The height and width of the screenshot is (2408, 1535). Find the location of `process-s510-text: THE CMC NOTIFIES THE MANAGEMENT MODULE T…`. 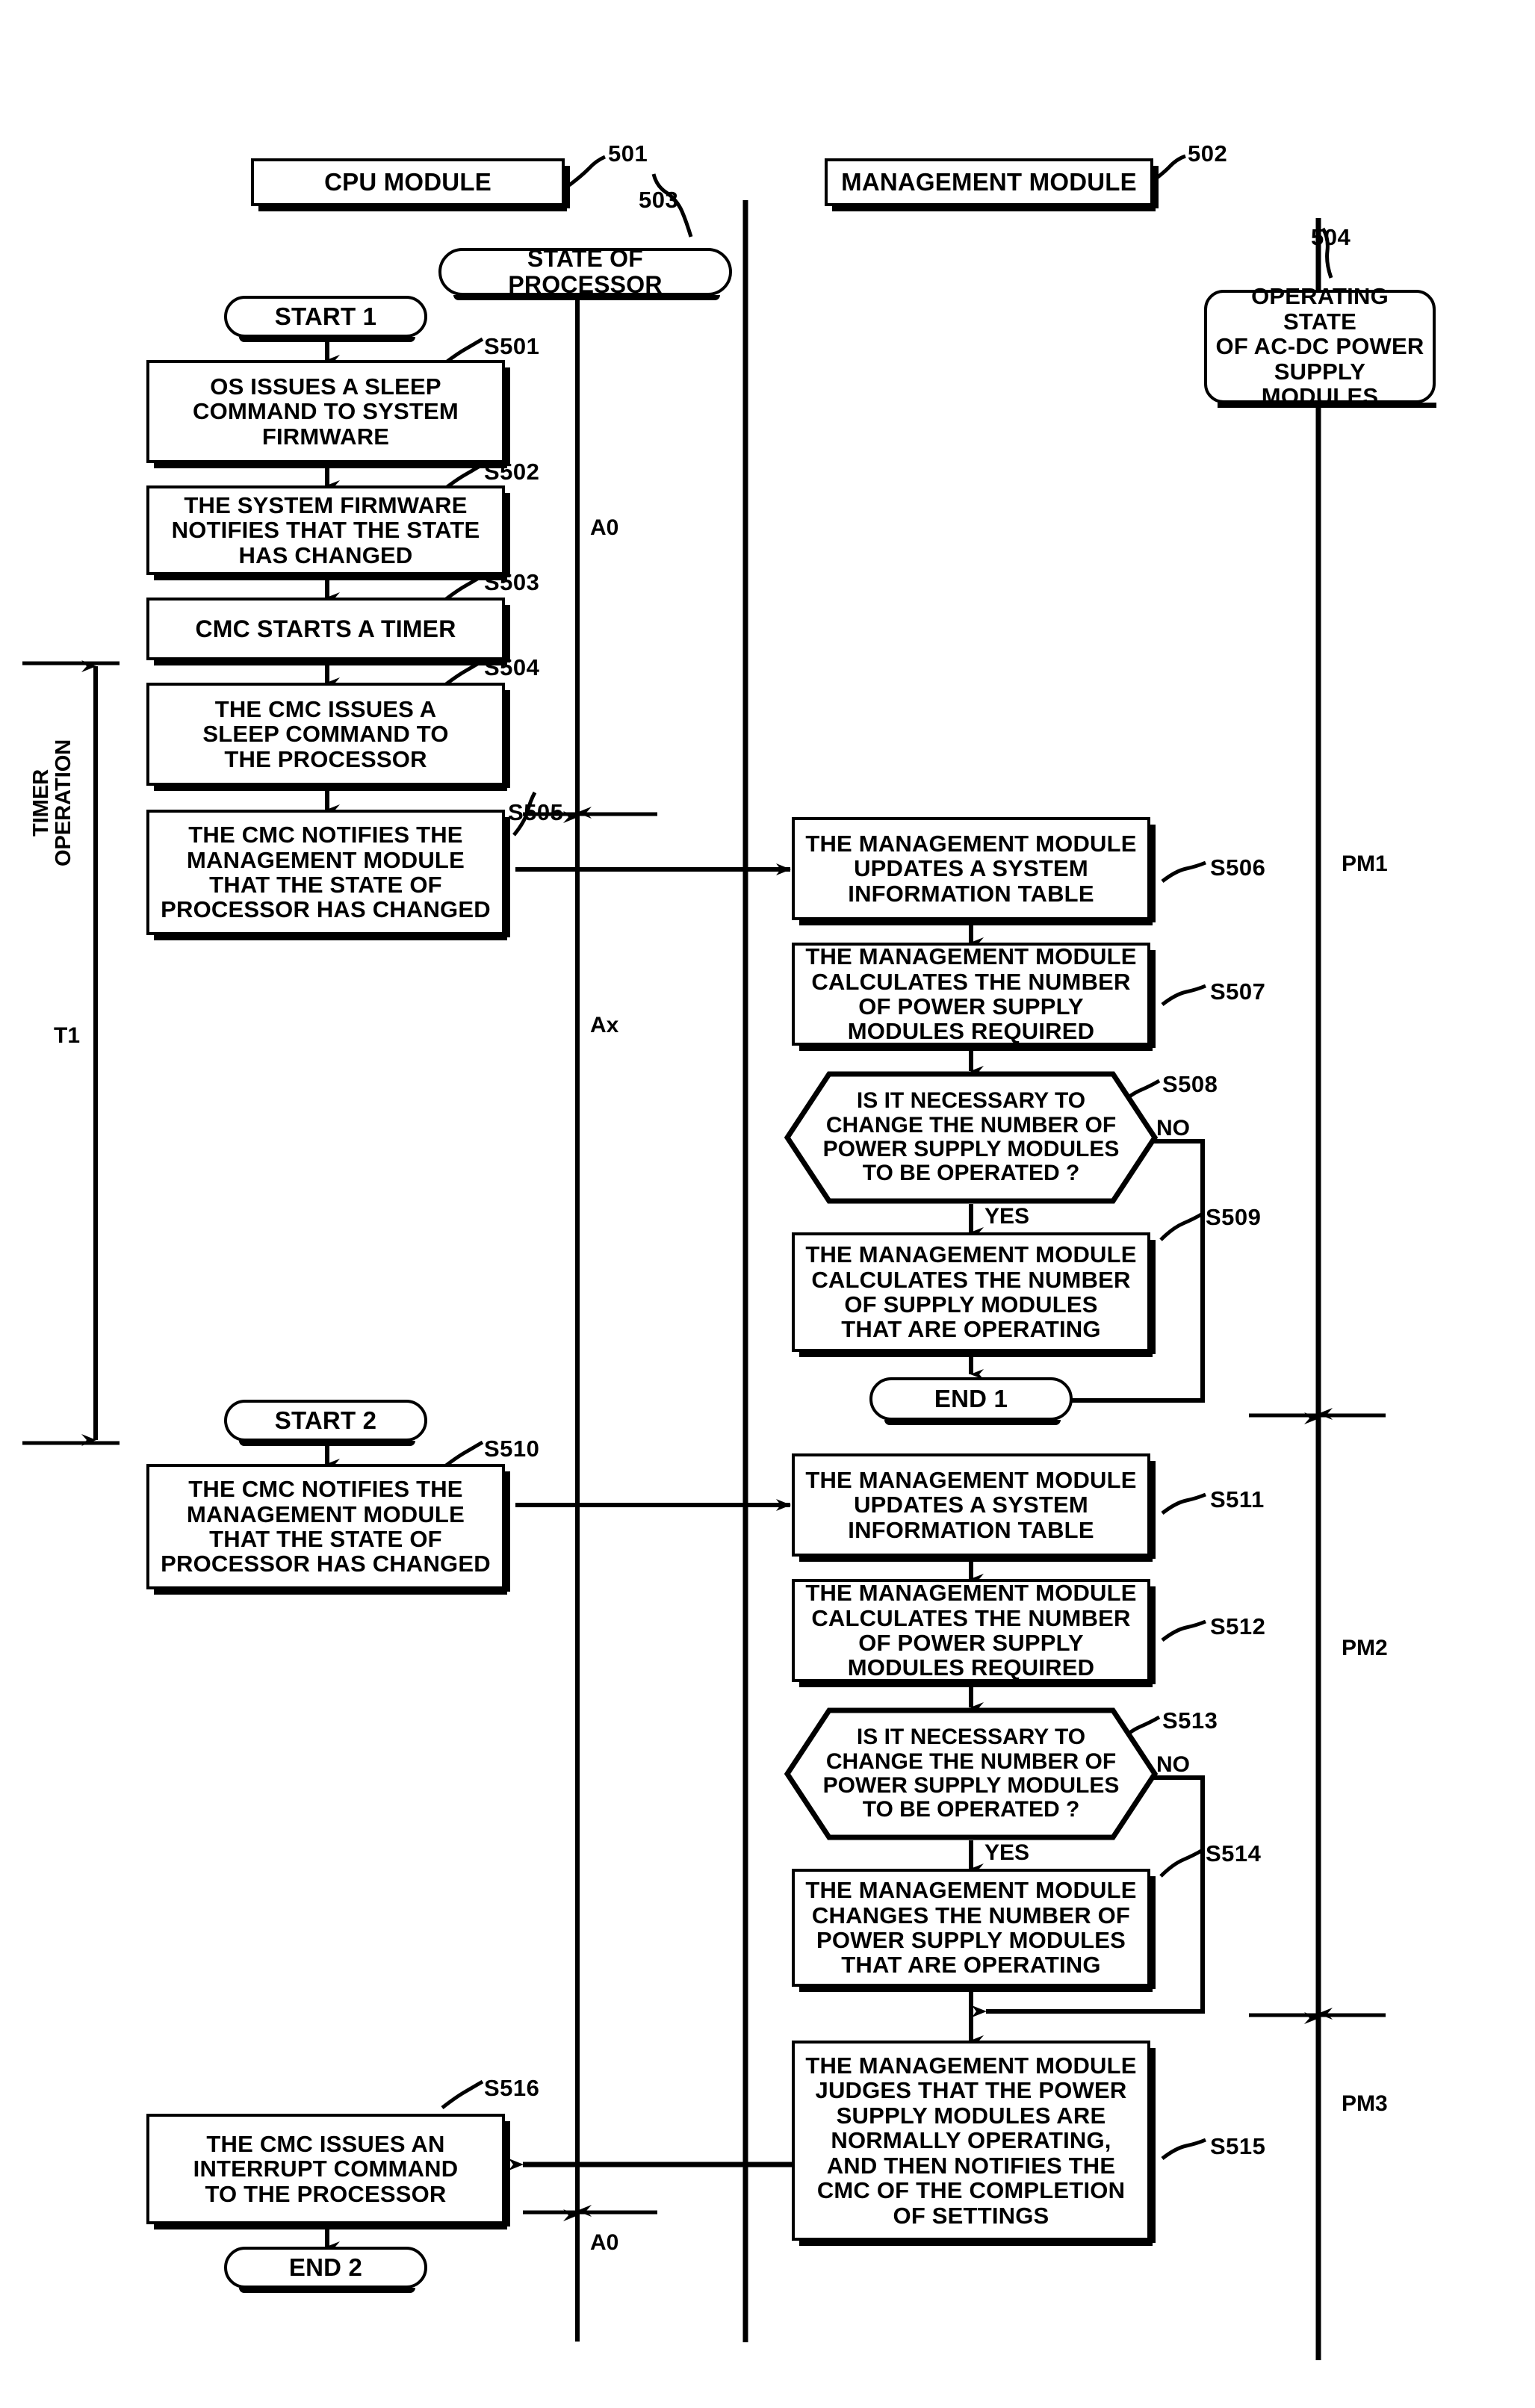

process-s510-text: THE CMC NOTIFIES THE MANAGEMENT MODULE T… is located at coordinates (326, 1526).